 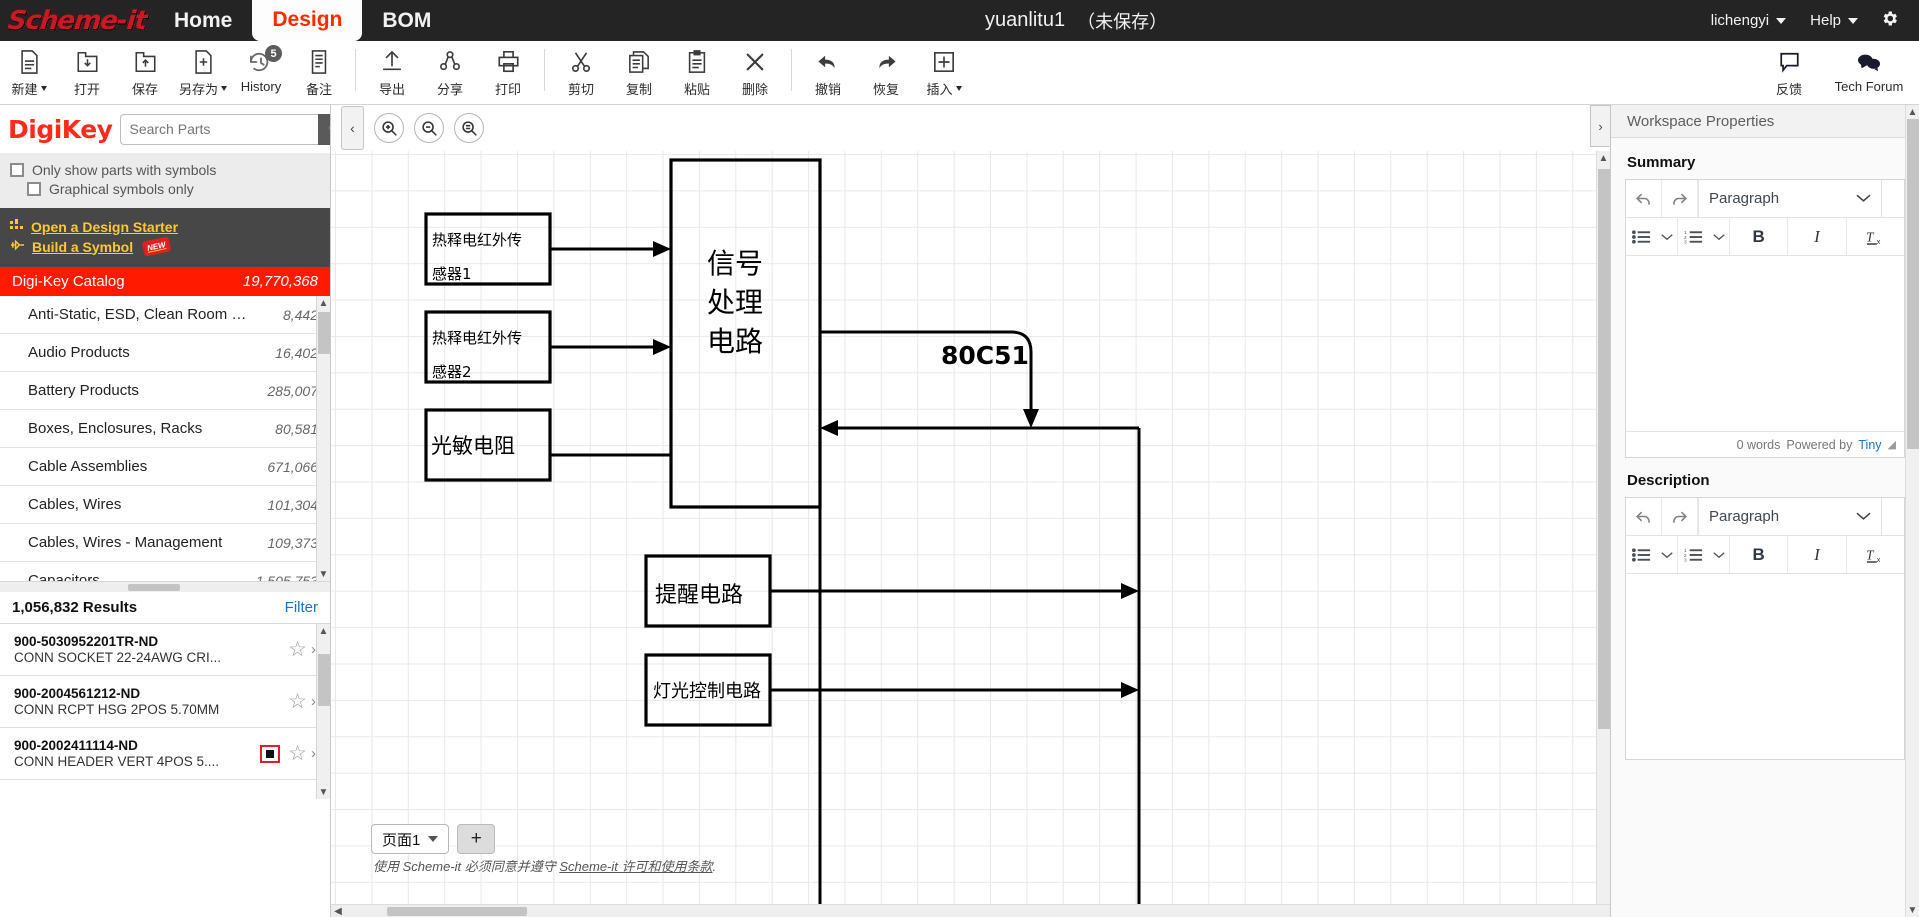 I want to click on terms-link: Scheme-it 许可和使用条款, so click(x=635, y=866).